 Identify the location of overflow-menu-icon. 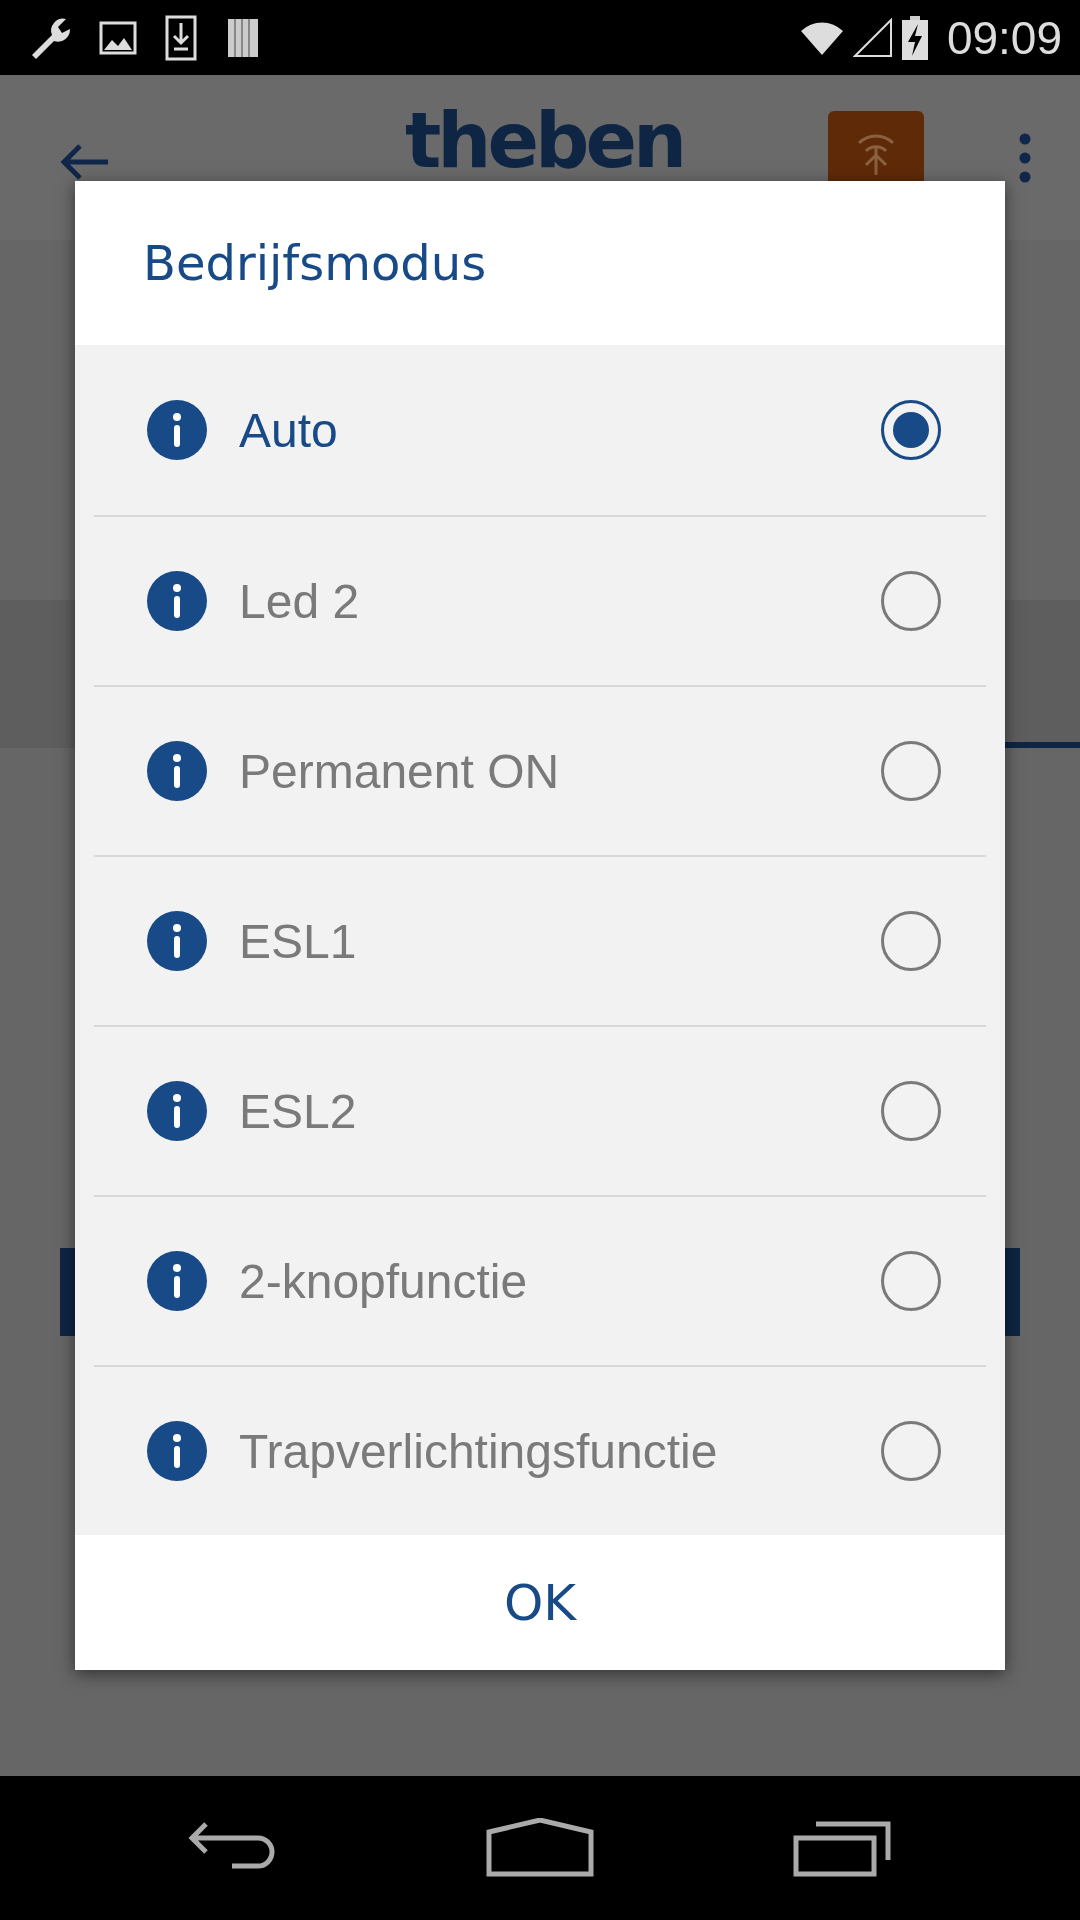
(1025, 157).